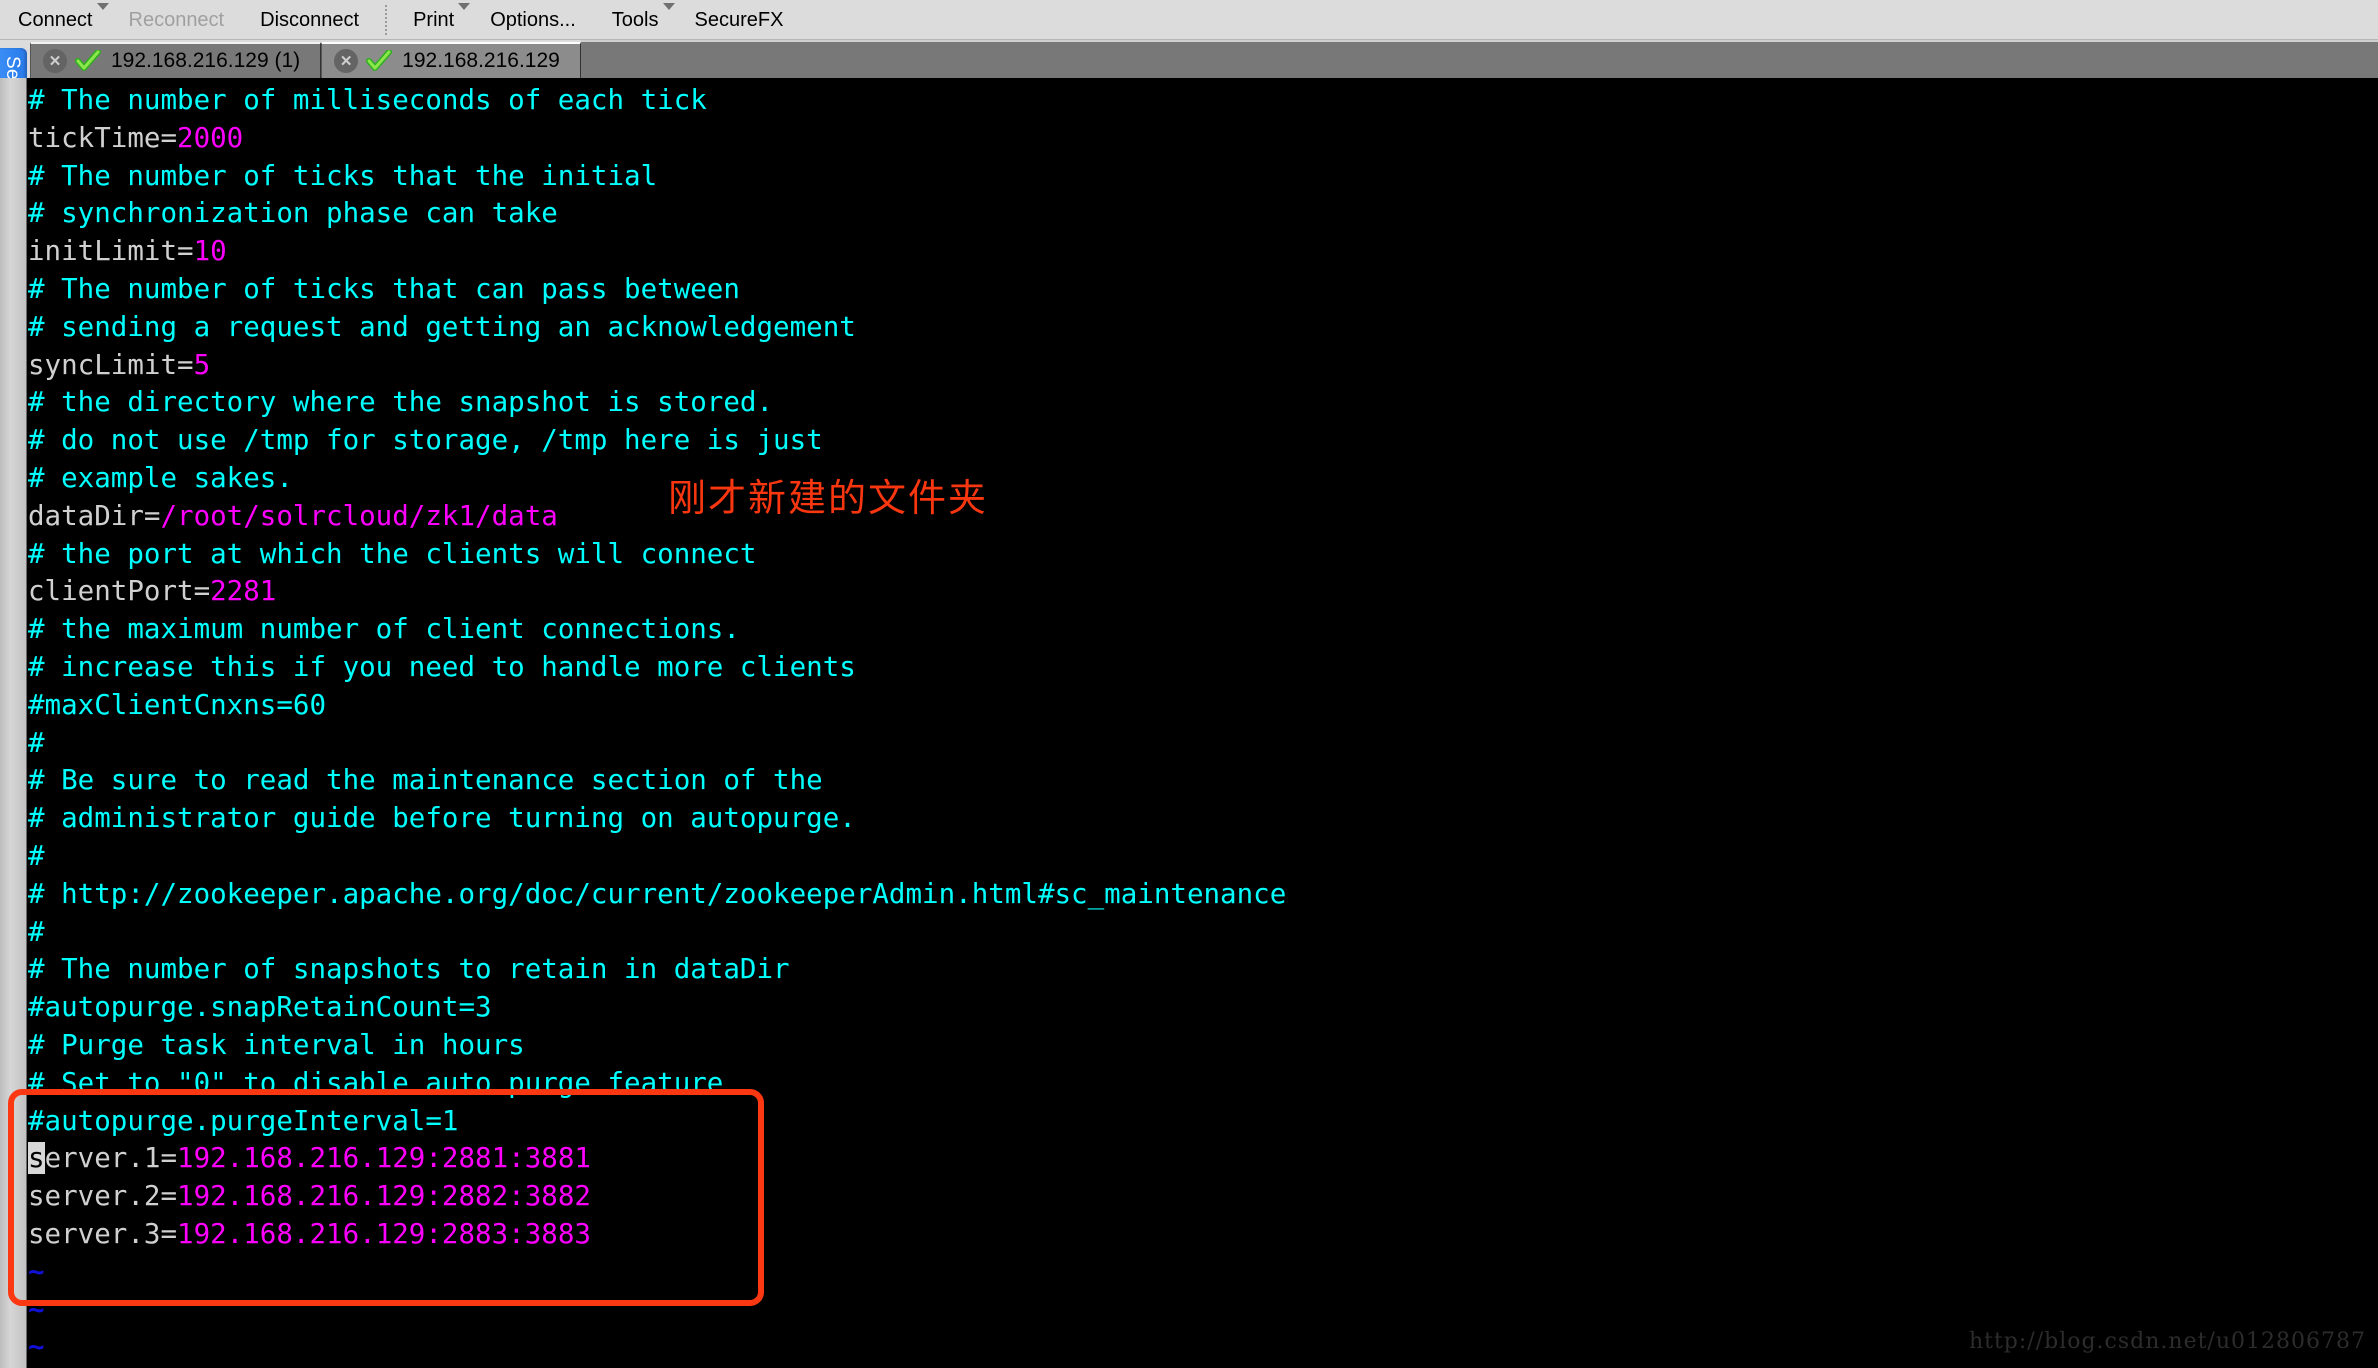 The width and height of the screenshot is (2378, 1368). What do you see at coordinates (828, 498) in the screenshot?
I see `annotation-chinese-note: 刚才新建的文件夹` at bounding box center [828, 498].